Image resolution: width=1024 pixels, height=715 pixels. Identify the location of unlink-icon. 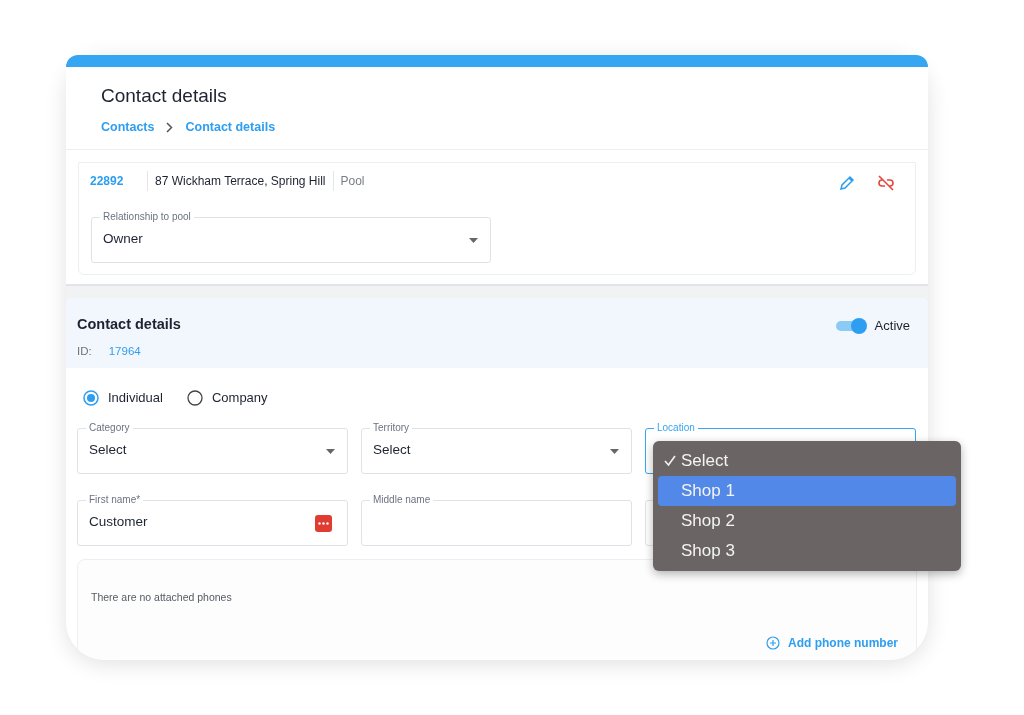
(886, 182).